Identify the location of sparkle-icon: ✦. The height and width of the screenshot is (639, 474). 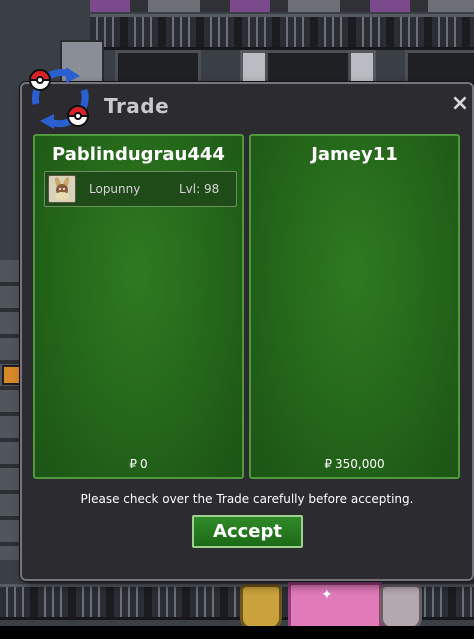
(327, 595).